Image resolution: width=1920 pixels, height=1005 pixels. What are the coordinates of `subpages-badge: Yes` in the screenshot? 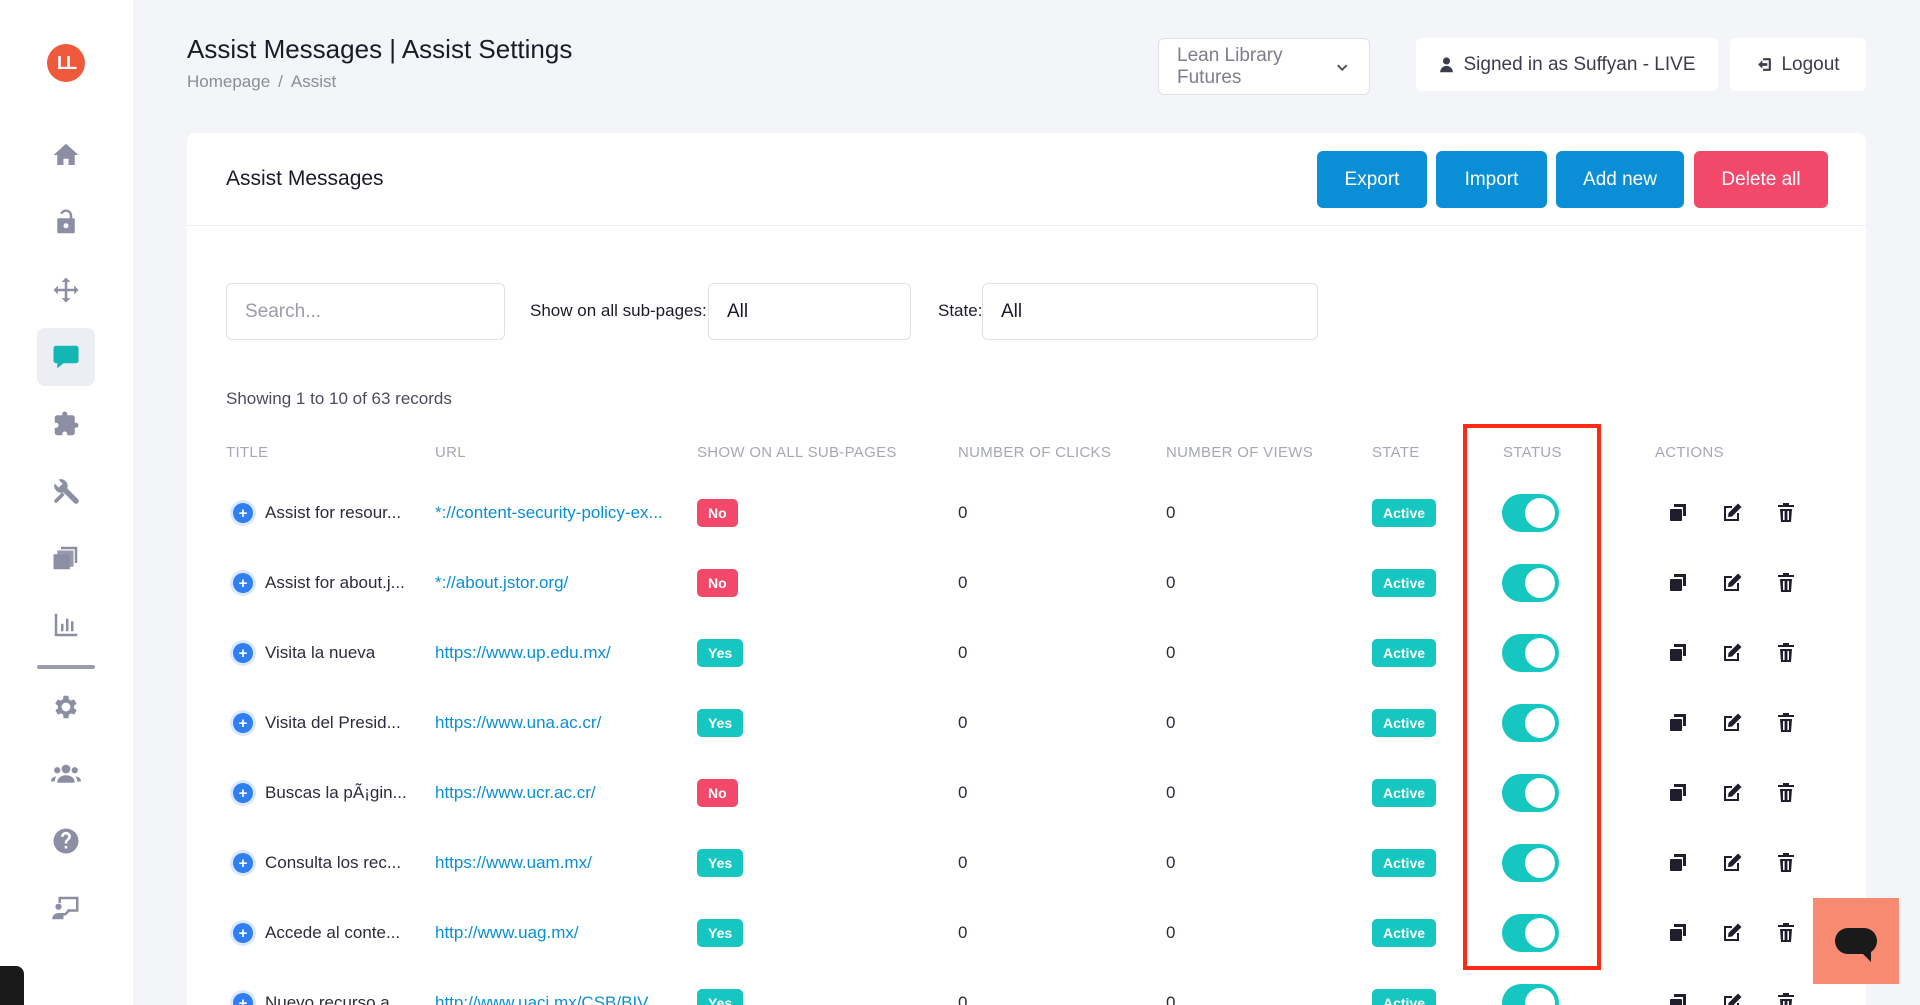 It's located at (720, 723).